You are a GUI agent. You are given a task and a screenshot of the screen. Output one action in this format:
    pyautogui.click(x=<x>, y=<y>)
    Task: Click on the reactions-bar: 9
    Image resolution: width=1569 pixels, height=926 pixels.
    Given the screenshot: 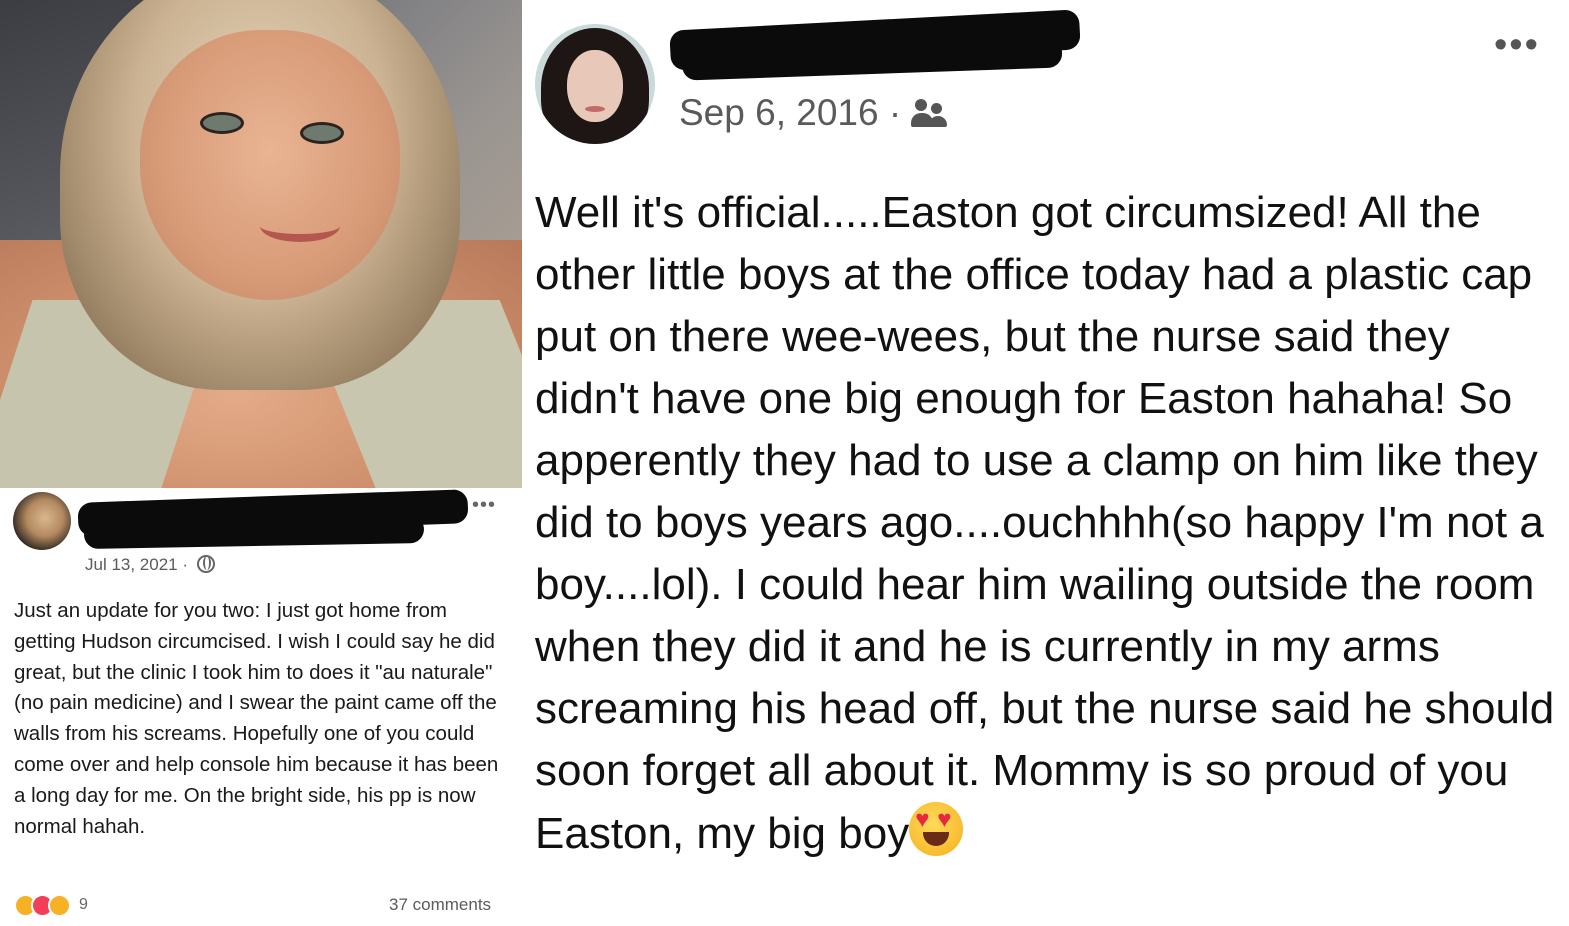 What is the action you would take?
    pyautogui.click(x=51, y=905)
    